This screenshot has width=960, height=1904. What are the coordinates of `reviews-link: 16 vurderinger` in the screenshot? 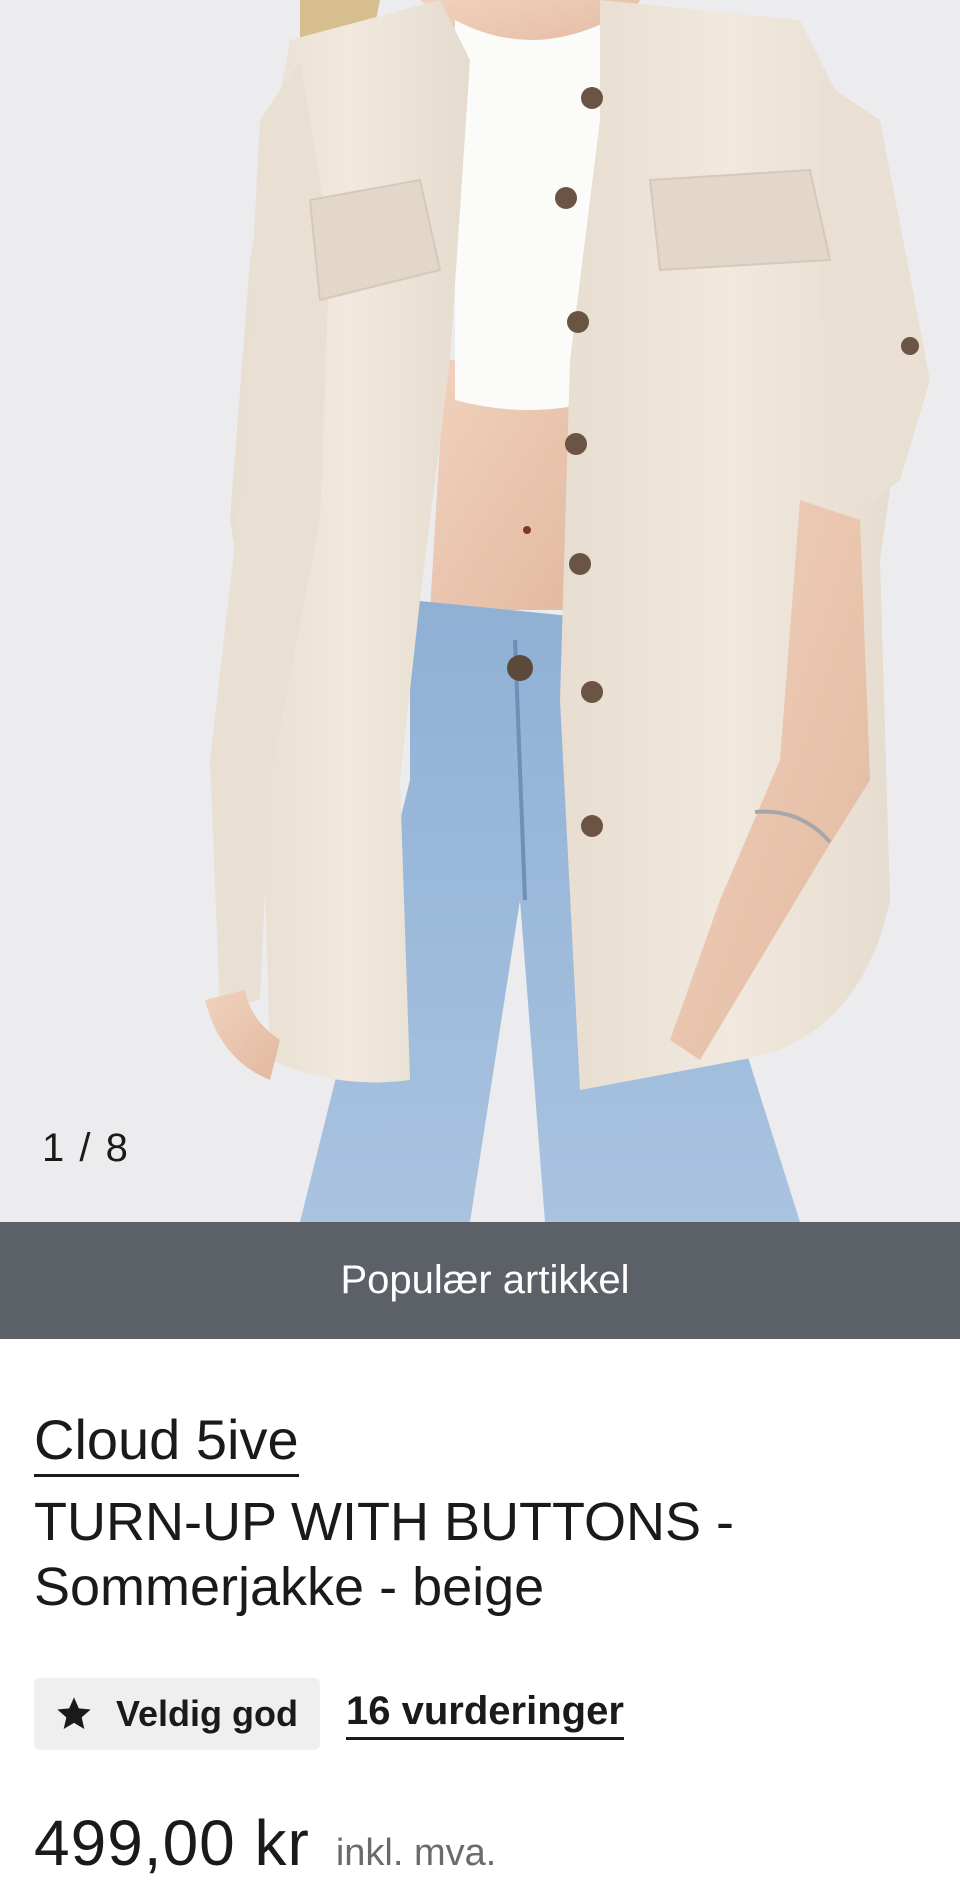 It's located at (485, 1714).